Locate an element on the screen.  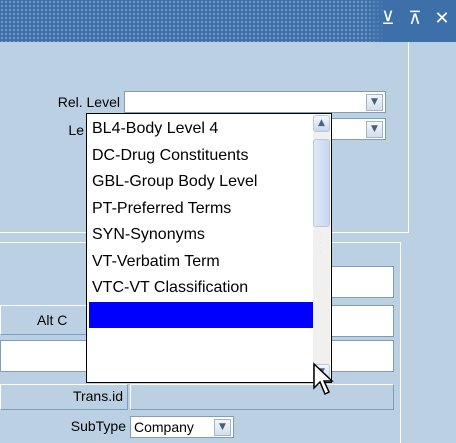
mouse-pointer-icon is located at coordinates (323, 379).